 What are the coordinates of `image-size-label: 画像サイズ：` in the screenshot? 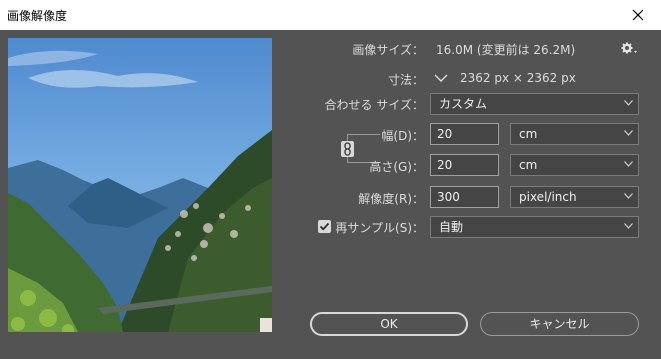 It's located at (388, 50).